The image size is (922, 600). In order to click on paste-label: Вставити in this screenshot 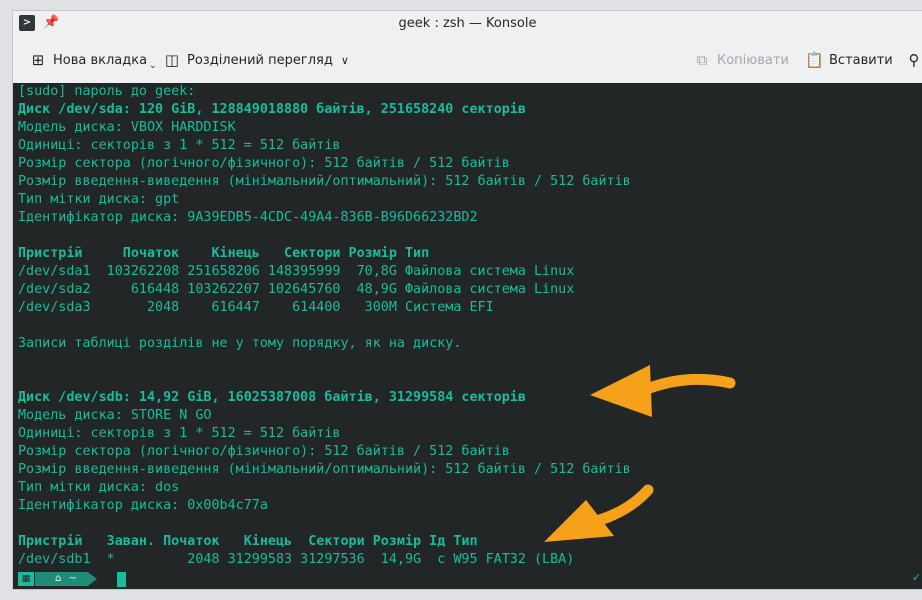, I will do `click(861, 60)`.